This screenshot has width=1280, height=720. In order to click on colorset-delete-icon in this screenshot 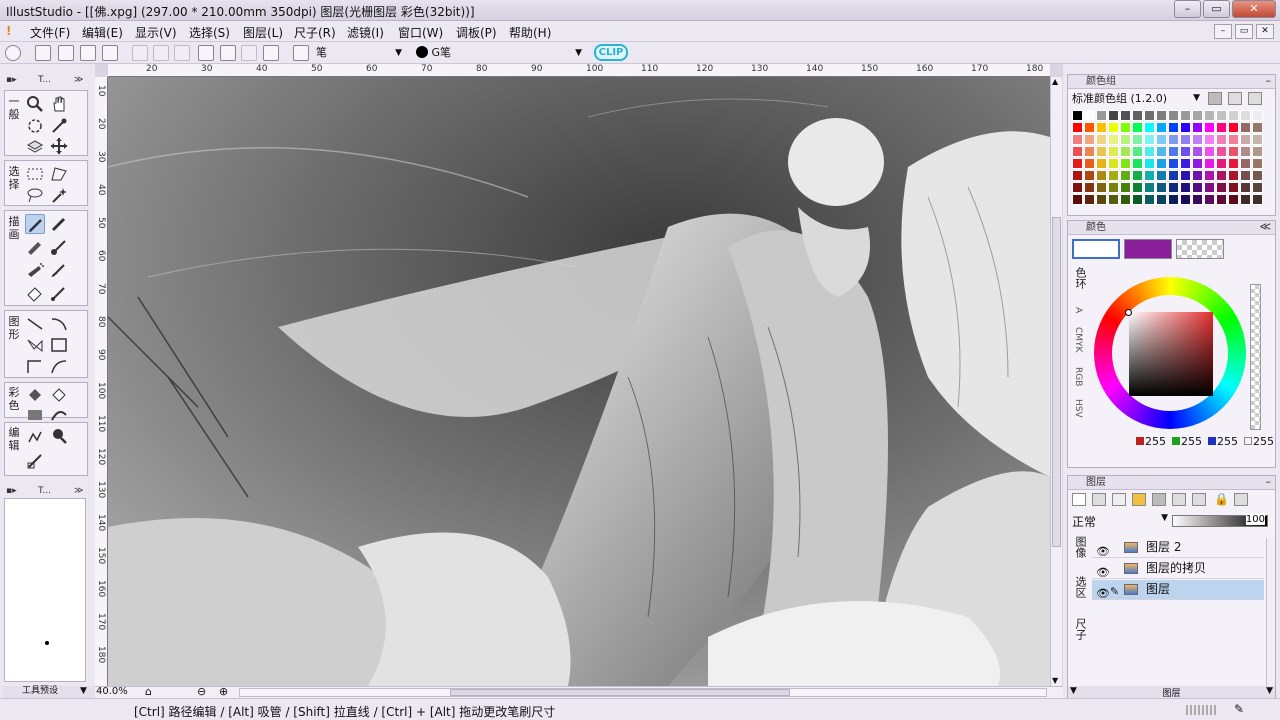, I will do `click(1255, 98)`.